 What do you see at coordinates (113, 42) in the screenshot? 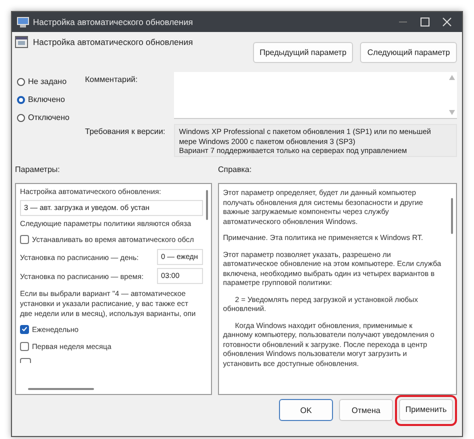
I see `setting-title: Настройка автоматического обновления` at bounding box center [113, 42].